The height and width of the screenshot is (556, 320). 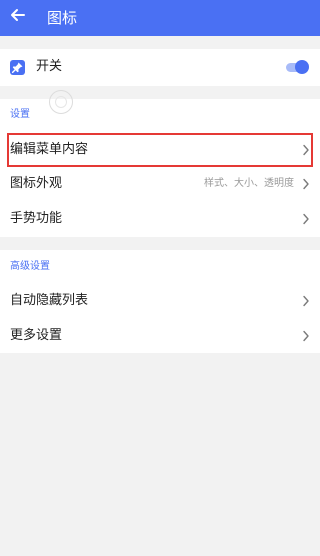 I want to click on advanced-item-auto-hide-list: 自动隐藏列表, so click(x=160, y=301).